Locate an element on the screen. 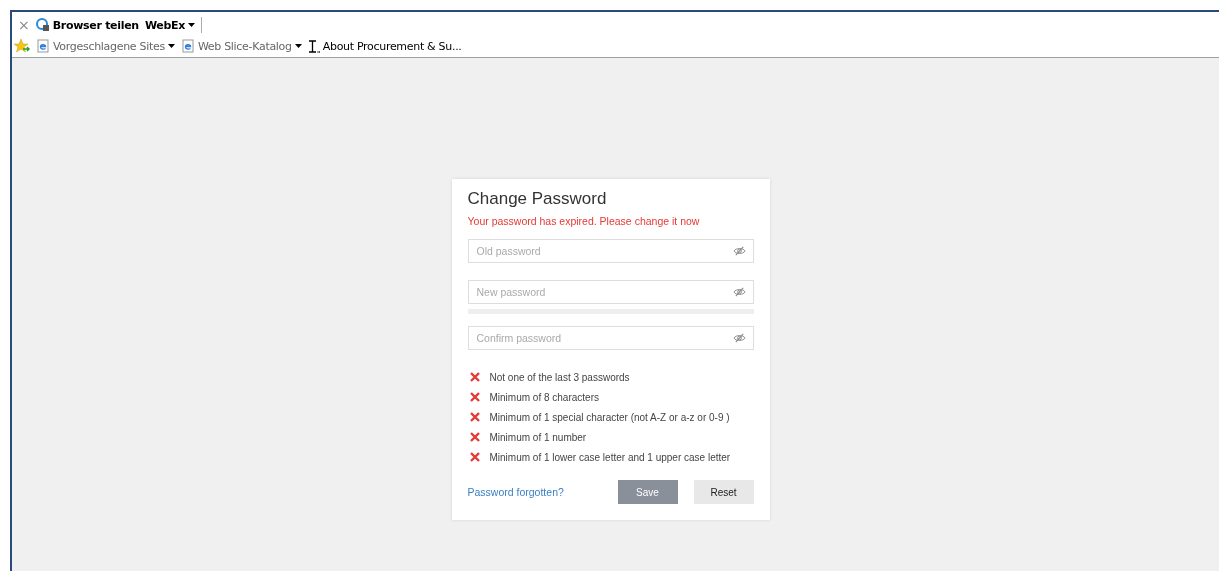  rule-text: Minimum of 1 lower case letter and 1 upper case letter is located at coordinates (610, 457).